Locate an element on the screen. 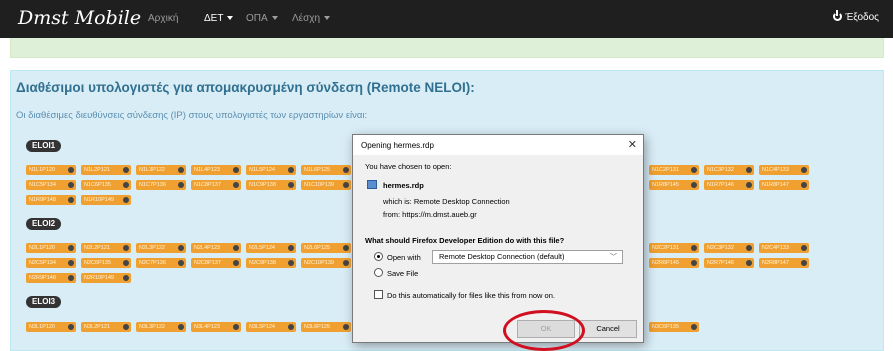 The height and width of the screenshot is (351, 893). dialog-titlebar: Opening hermes.rdp ✕ is located at coordinates (498, 145).